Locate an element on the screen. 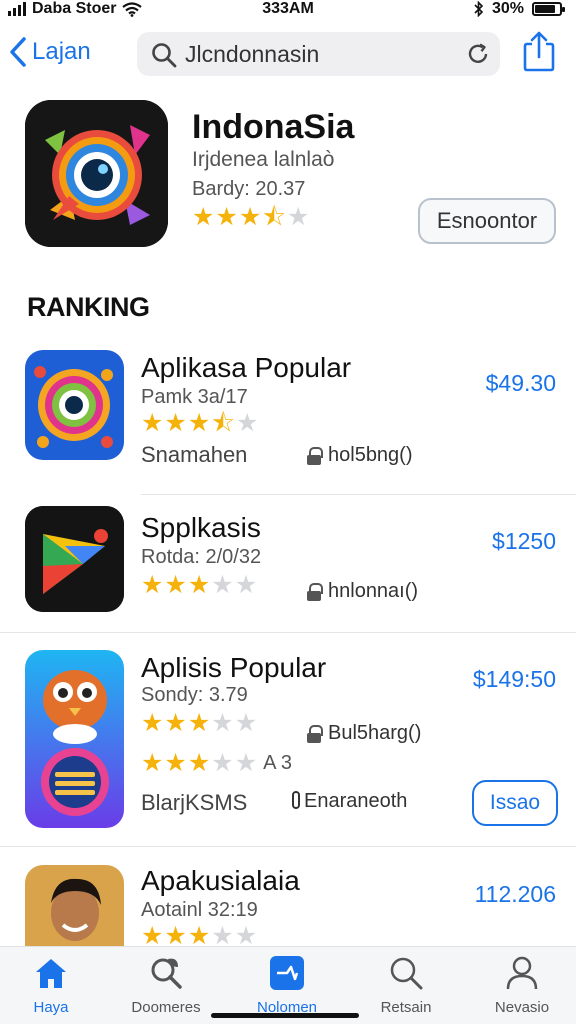  search-bar is located at coordinates (318, 54).